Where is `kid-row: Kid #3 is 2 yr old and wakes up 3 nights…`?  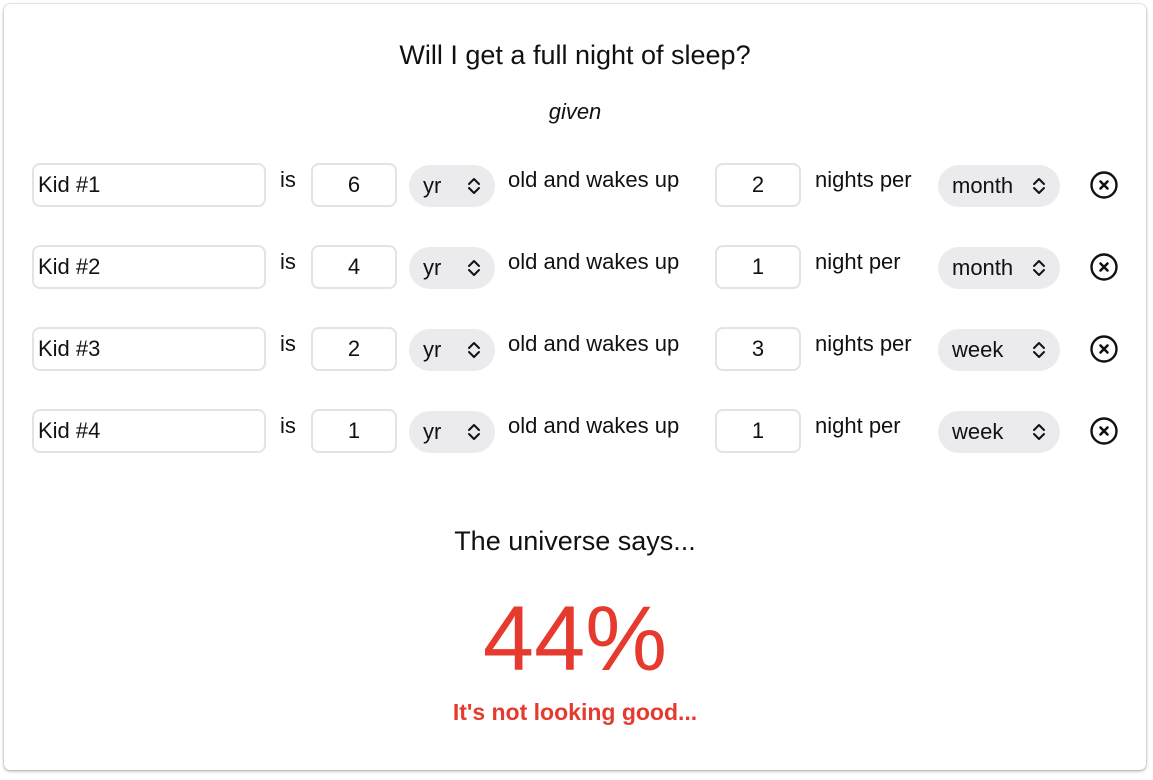 kid-row: Kid #3 is 2 yr old and wakes up 3 nights… is located at coordinates (575, 350).